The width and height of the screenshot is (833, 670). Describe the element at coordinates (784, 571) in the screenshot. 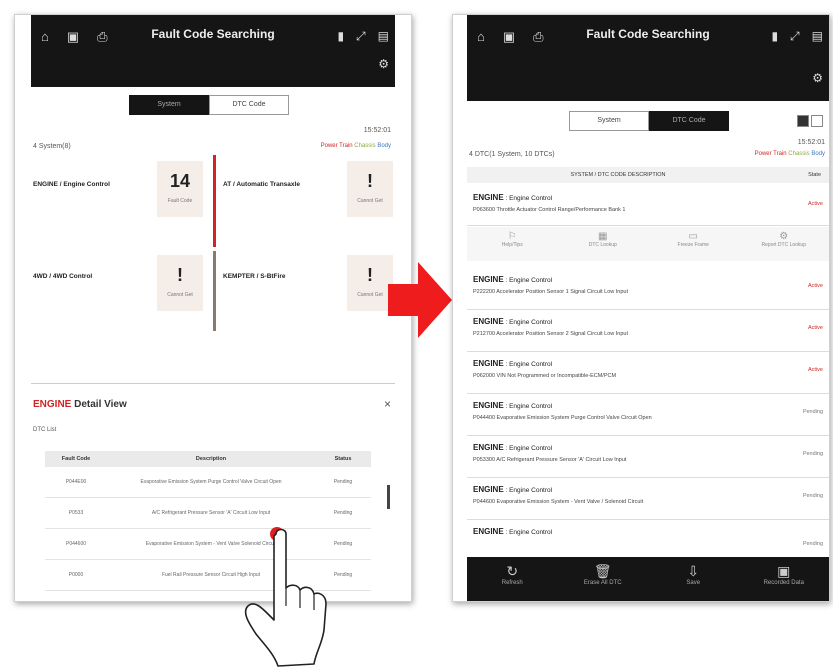

I see `record-icon: ▣` at that location.